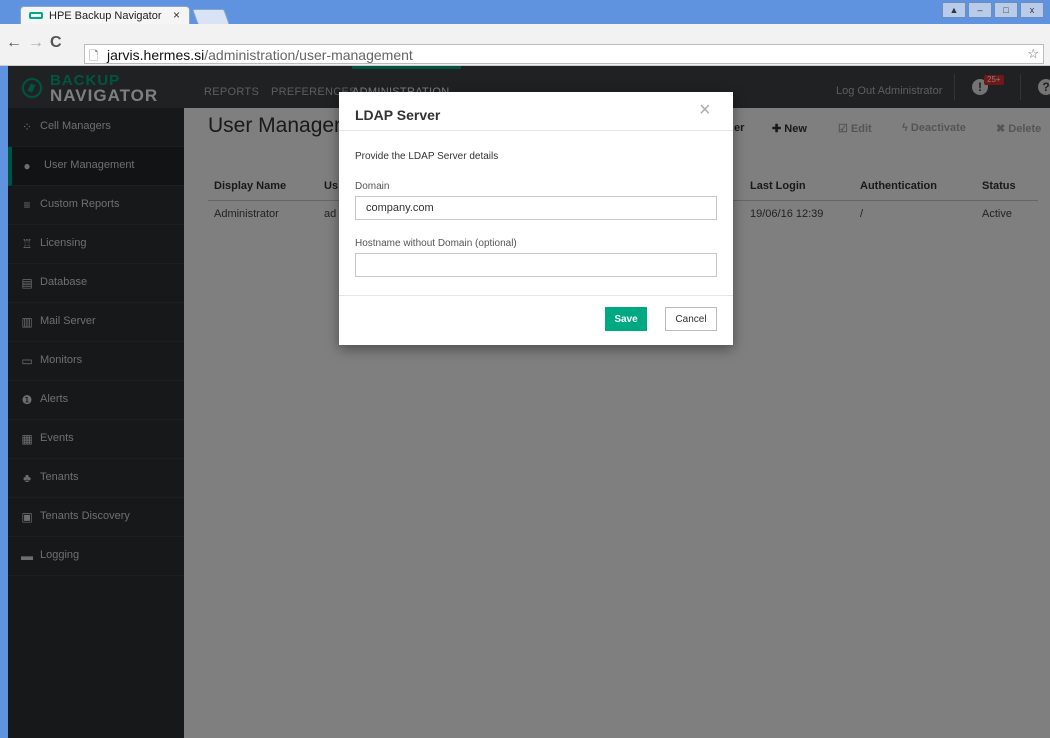 This screenshot has width=1050, height=738. I want to click on tab-title: HPE Backup Navigator, so click(105, 16).